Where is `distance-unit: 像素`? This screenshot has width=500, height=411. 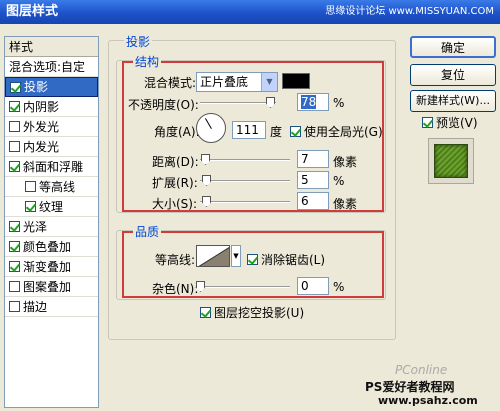
distance-unit: 像素 is located at coordinates (345, 162).